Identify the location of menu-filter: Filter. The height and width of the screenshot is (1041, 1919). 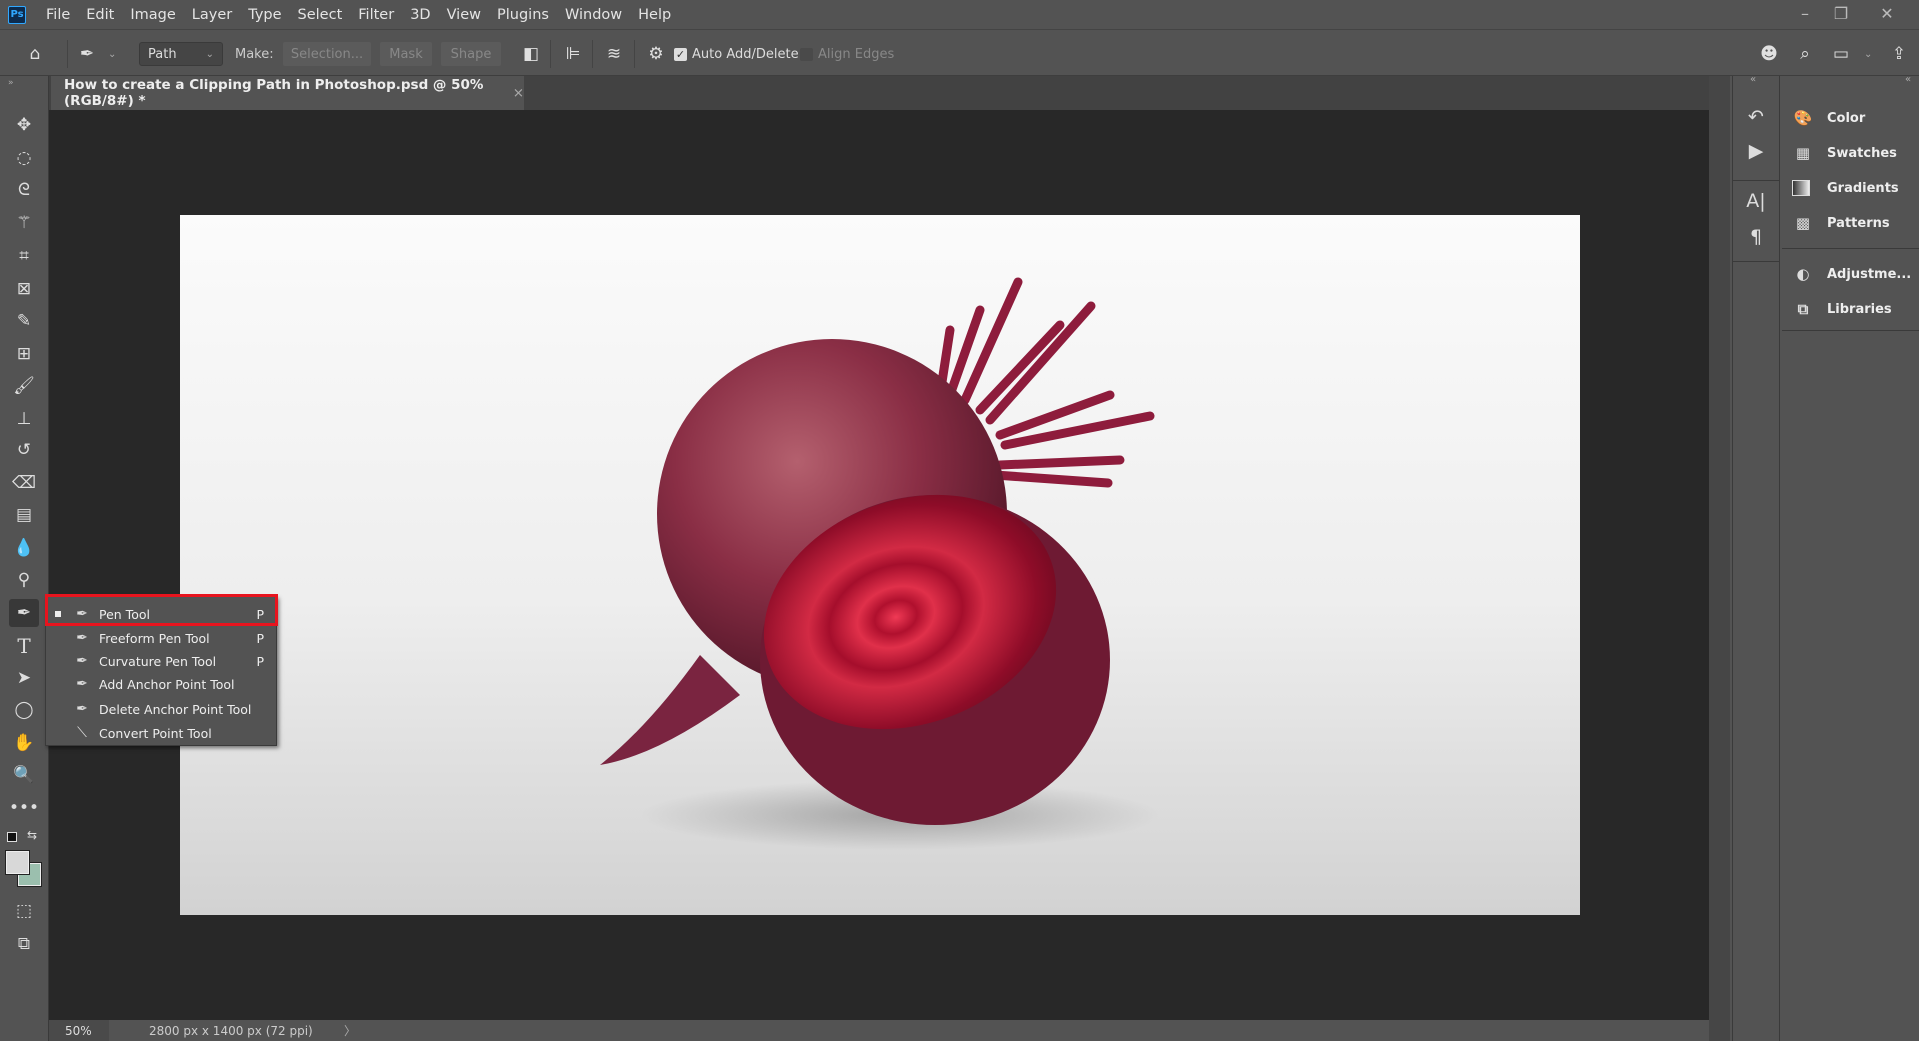
(376, 15).